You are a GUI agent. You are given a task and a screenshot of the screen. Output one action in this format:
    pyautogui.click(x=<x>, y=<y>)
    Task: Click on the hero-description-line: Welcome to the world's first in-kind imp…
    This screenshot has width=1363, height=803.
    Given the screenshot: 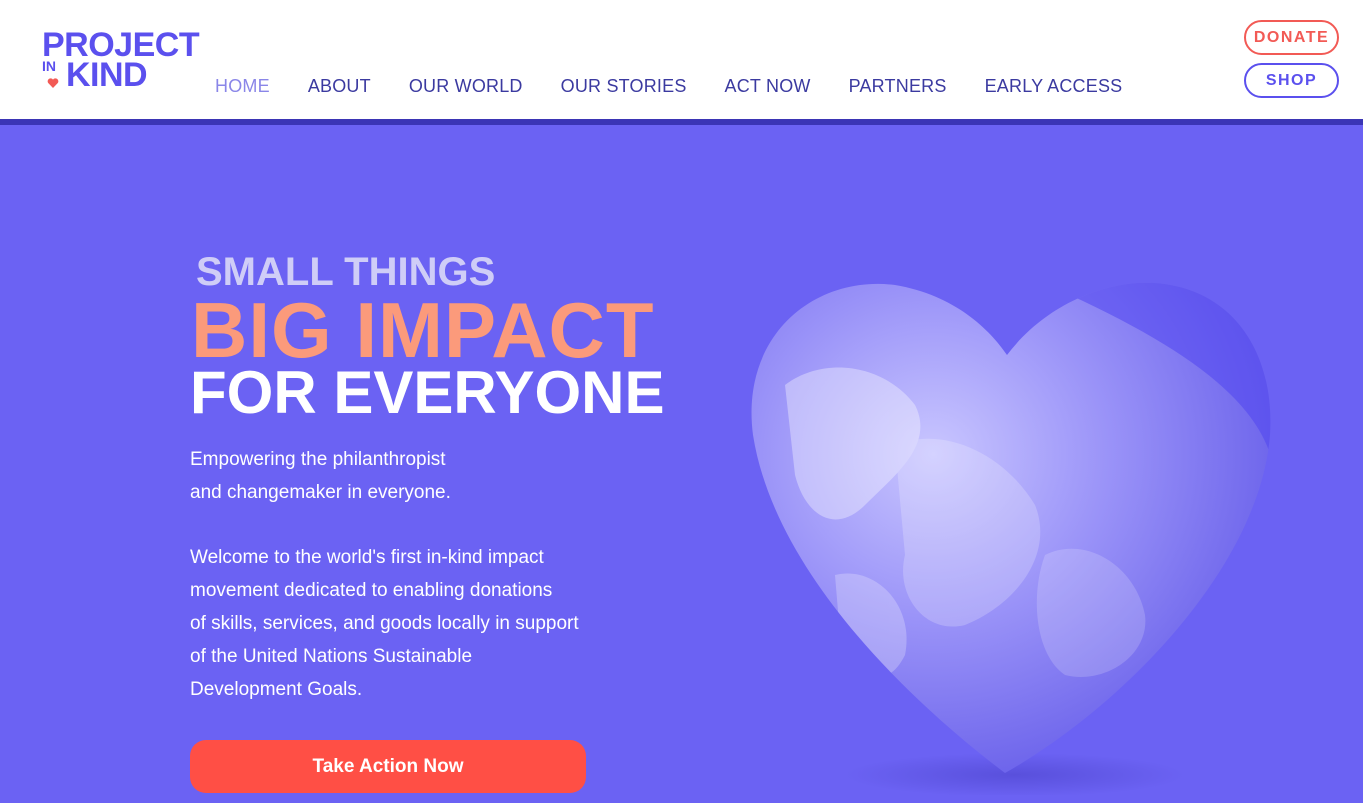 What is the action you would take?
    pyautogui.click(x=367, y=557)
    